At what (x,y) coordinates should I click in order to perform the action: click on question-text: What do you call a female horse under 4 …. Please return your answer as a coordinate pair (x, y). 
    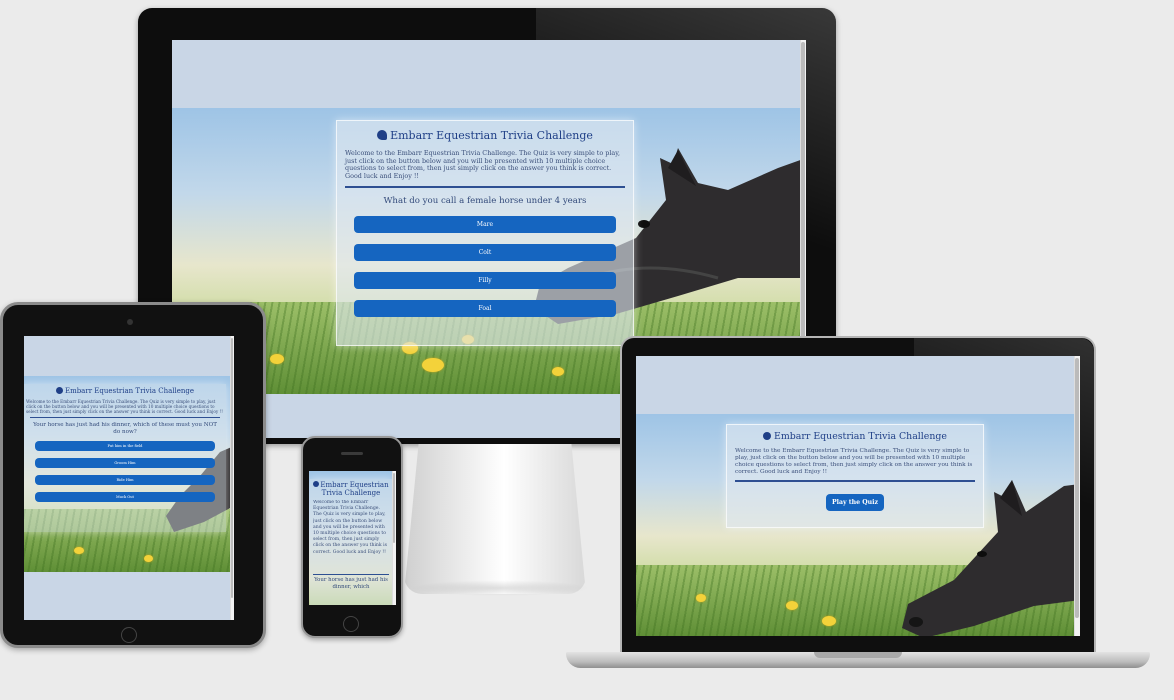
    Looking at the image, I should click on (485, 201).